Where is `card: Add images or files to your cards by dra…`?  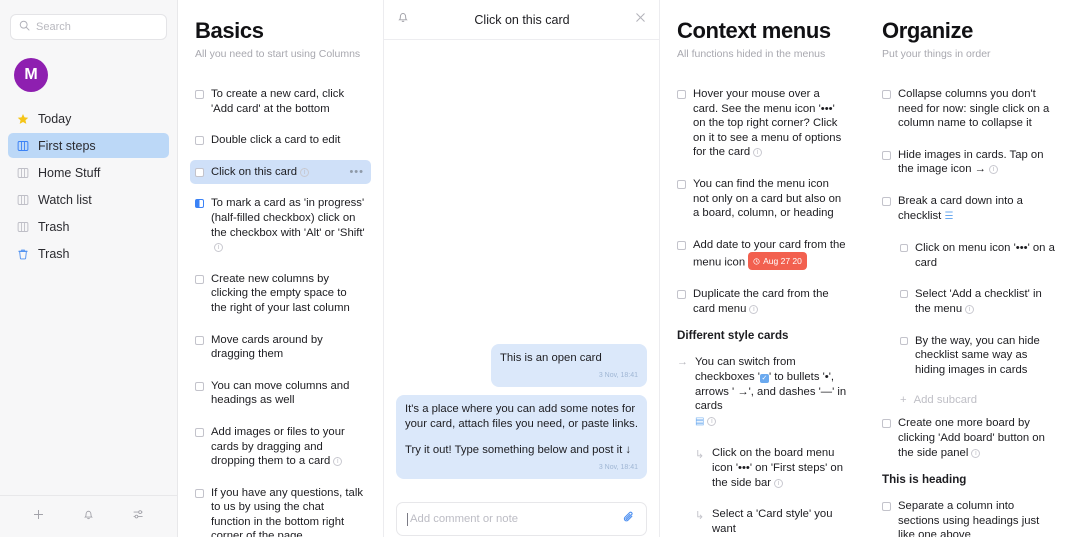 card: Add images or files to your cards by dra… is located at coordinates (280, 447).